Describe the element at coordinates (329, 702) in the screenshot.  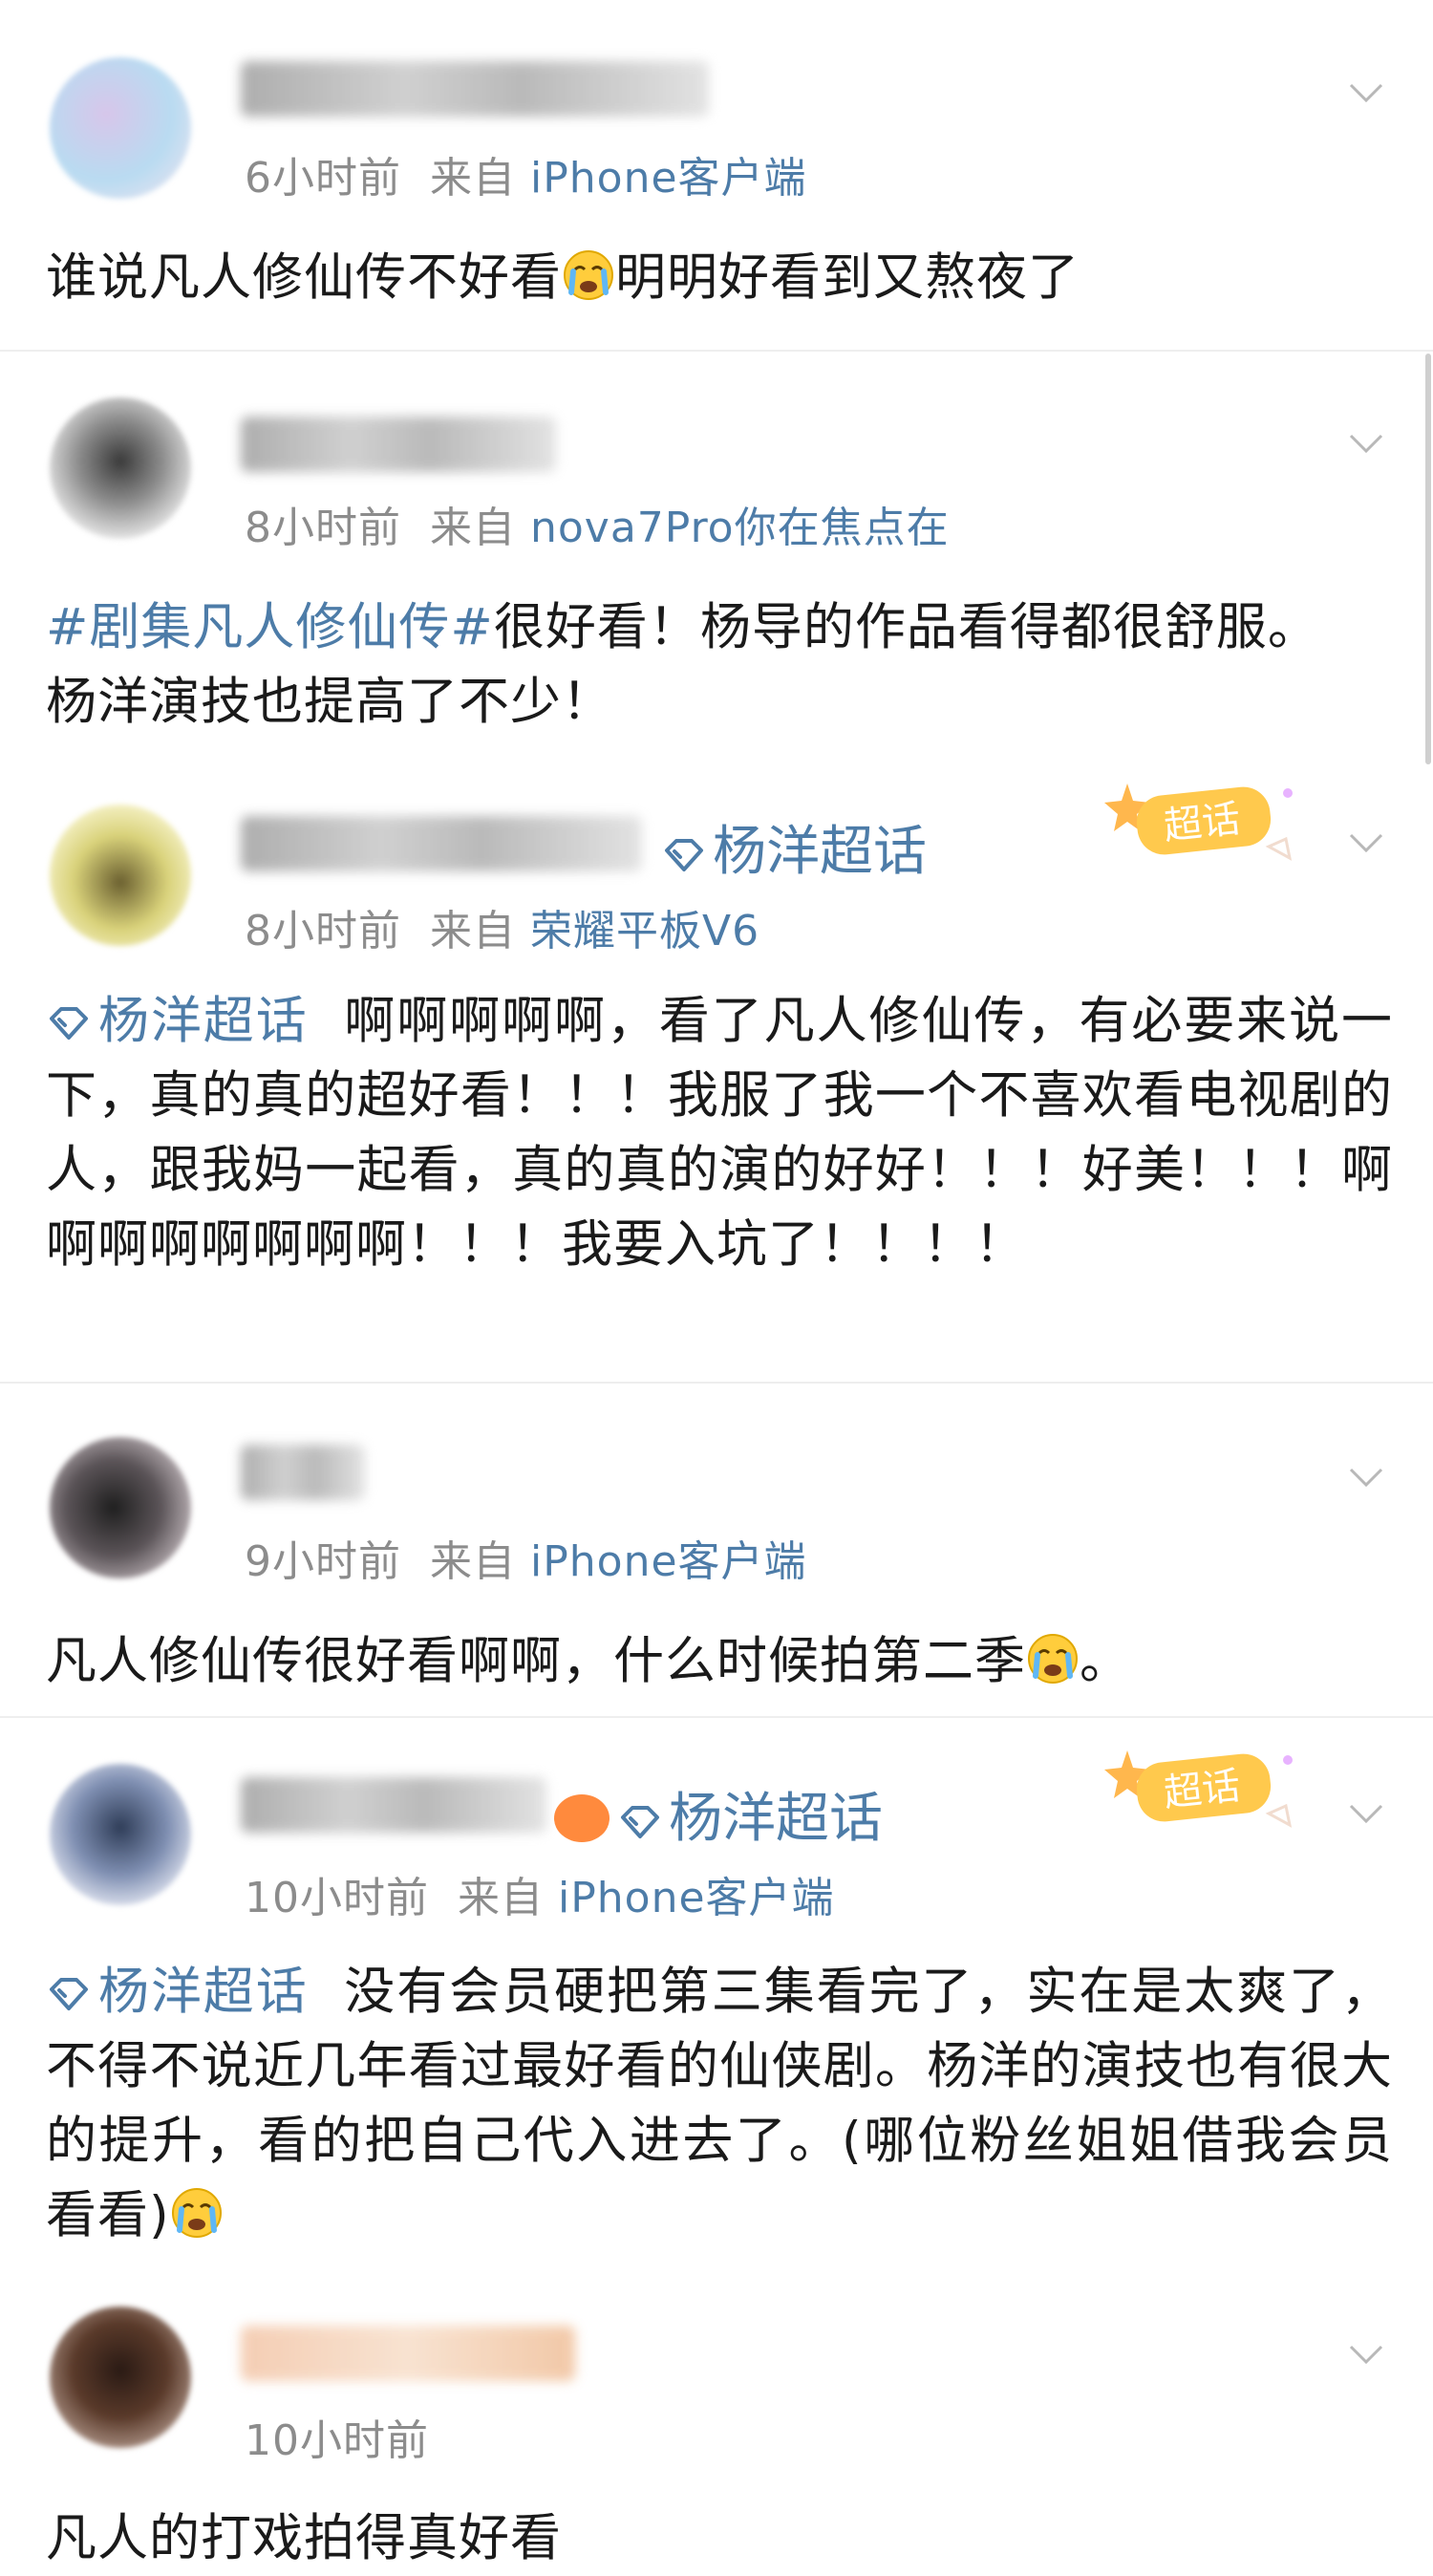
I see `comment-text-line: 杨洋演技也提高了不少！` at that location.